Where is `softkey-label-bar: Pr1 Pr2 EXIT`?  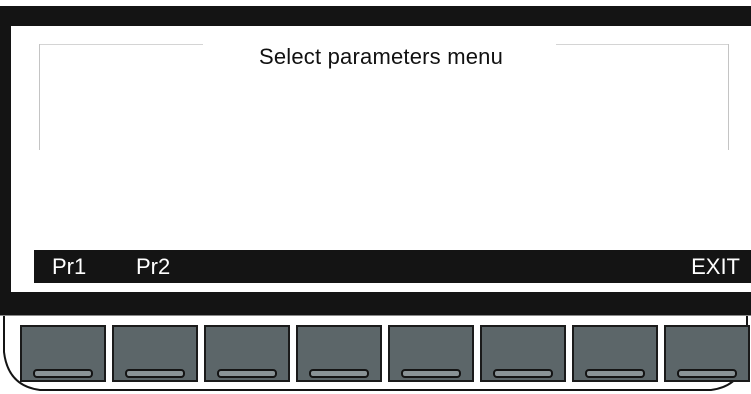 softkey-label-bar: Pr1 Pr2 EXIT is located at coordinates (392, 266).